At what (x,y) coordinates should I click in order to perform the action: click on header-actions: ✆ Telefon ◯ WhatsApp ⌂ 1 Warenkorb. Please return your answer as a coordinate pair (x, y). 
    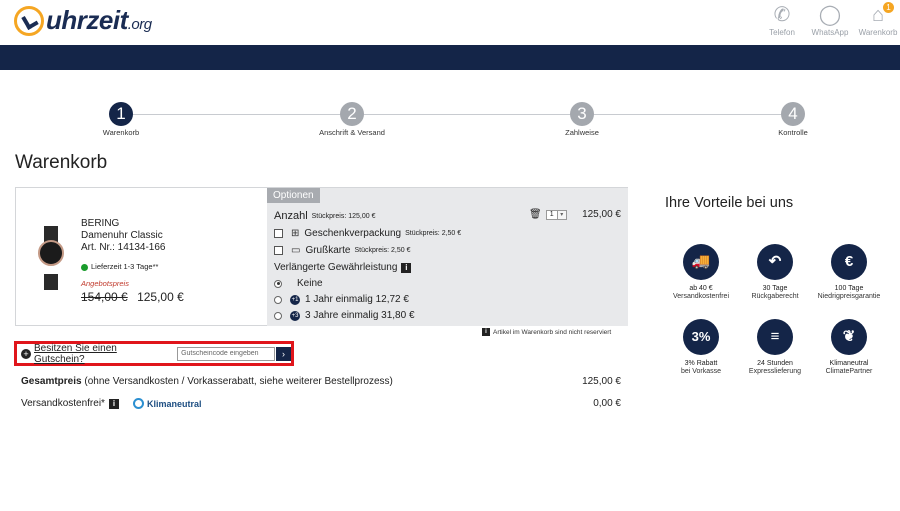
    Looking at the image, I should click on (828, 19).